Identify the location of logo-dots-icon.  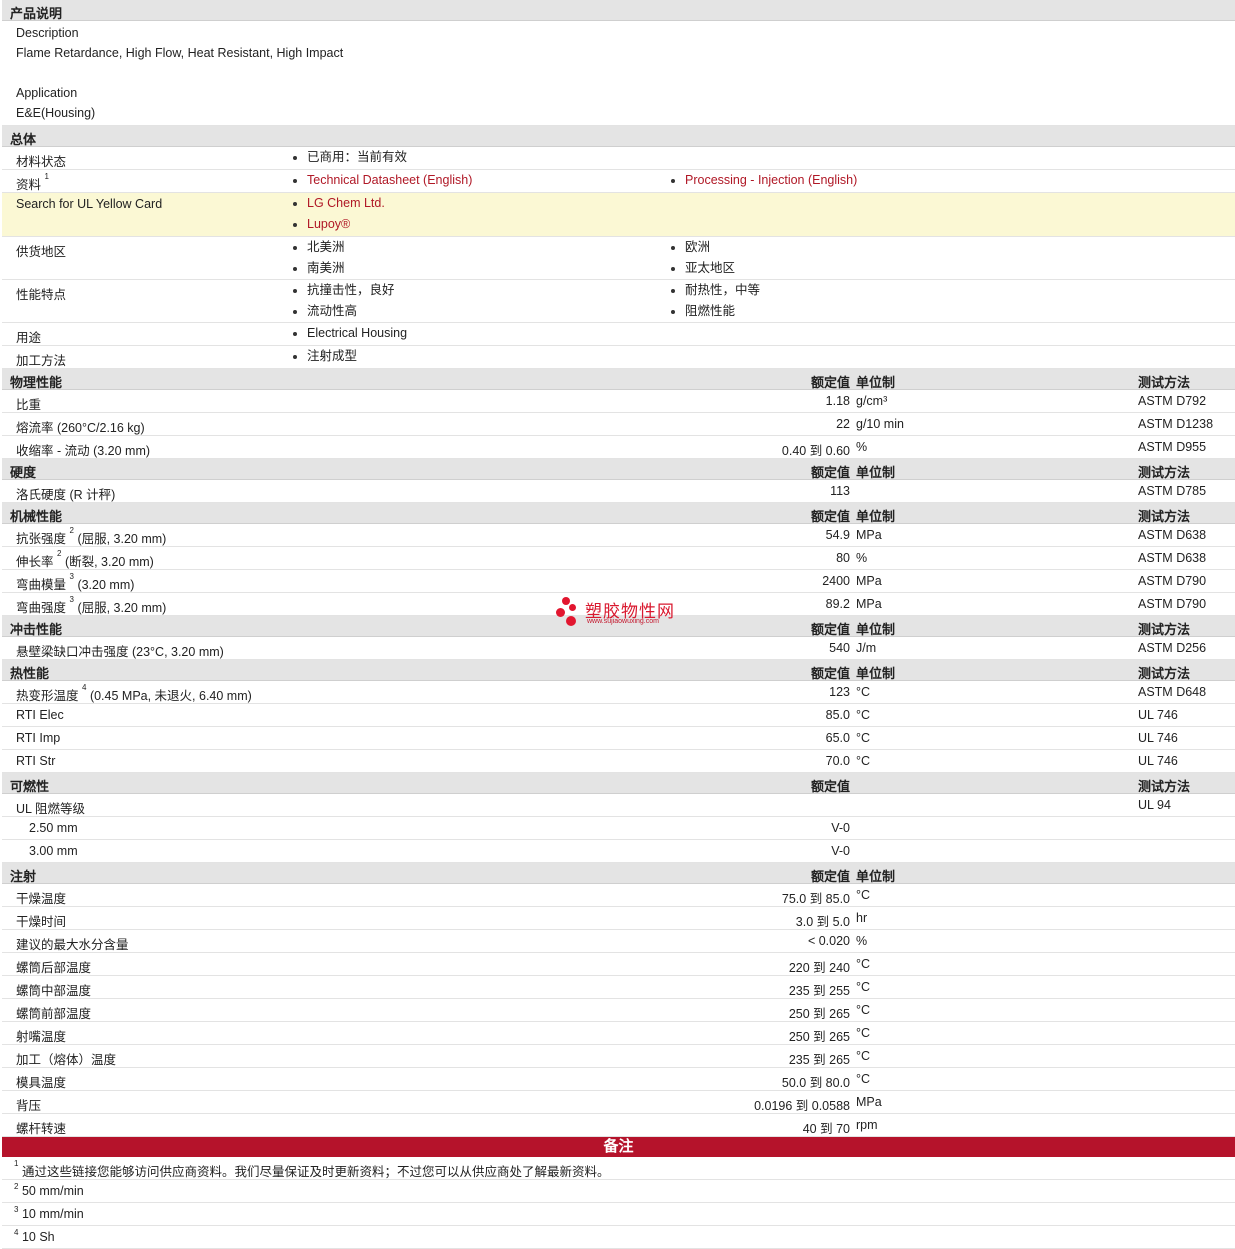
(568, 612).